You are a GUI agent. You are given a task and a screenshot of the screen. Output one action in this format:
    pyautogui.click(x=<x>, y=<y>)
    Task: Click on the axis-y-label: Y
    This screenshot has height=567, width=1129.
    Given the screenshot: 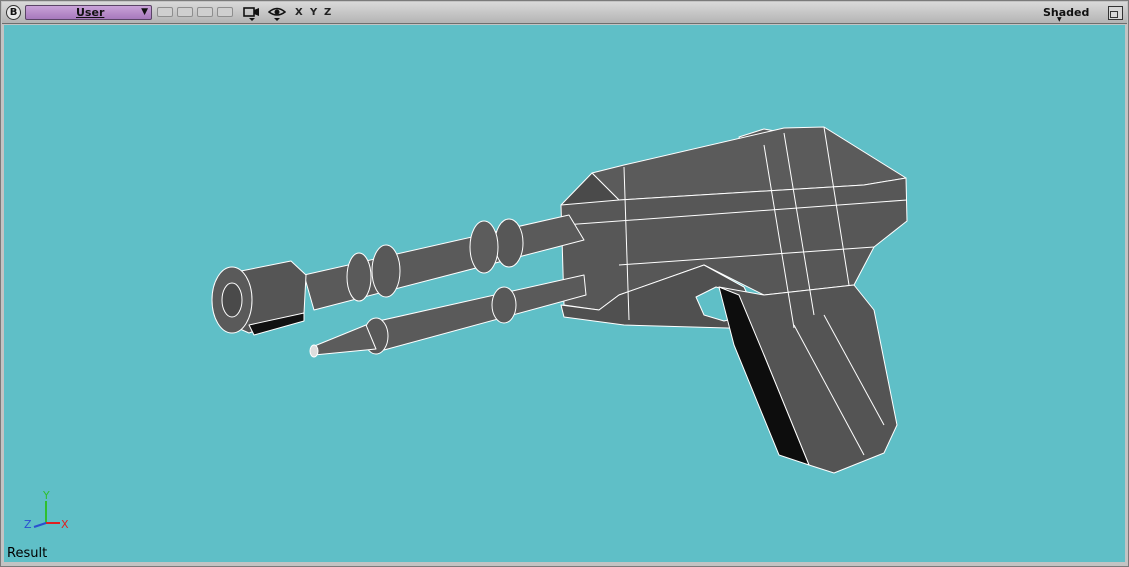 What is the action you would take?
    pyautogui.click(x=313, y=12)
    